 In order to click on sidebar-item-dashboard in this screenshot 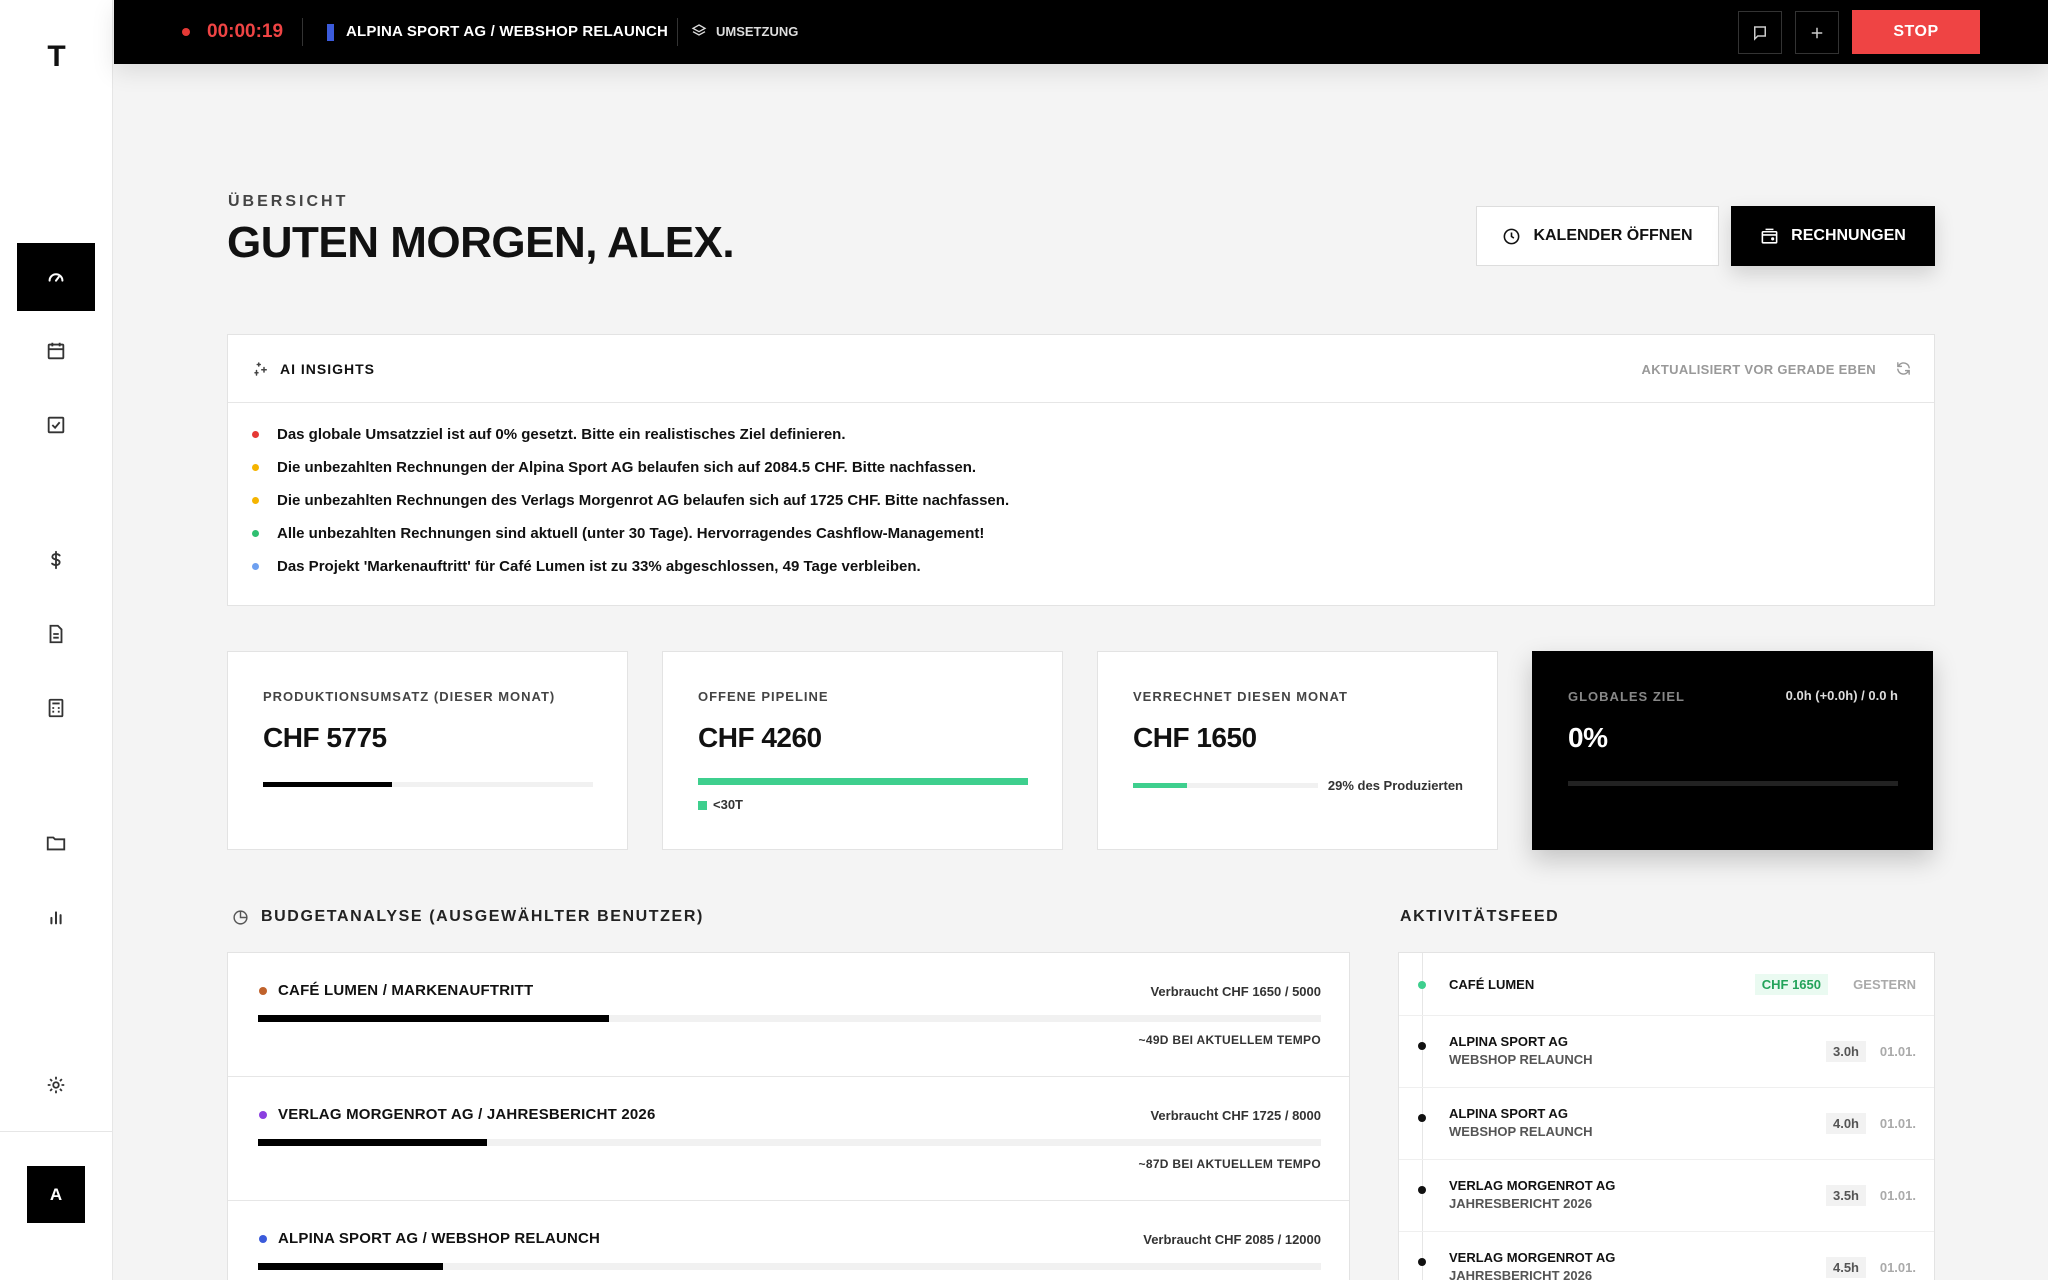, I will do `click(56, 277)`.